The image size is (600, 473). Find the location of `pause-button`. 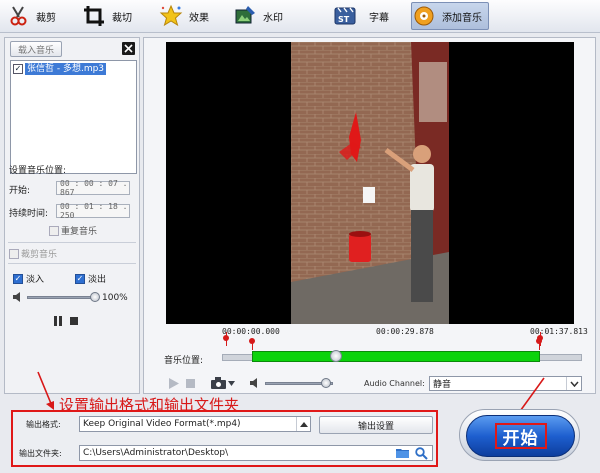

pause-button is located at coordinates (58, 321).